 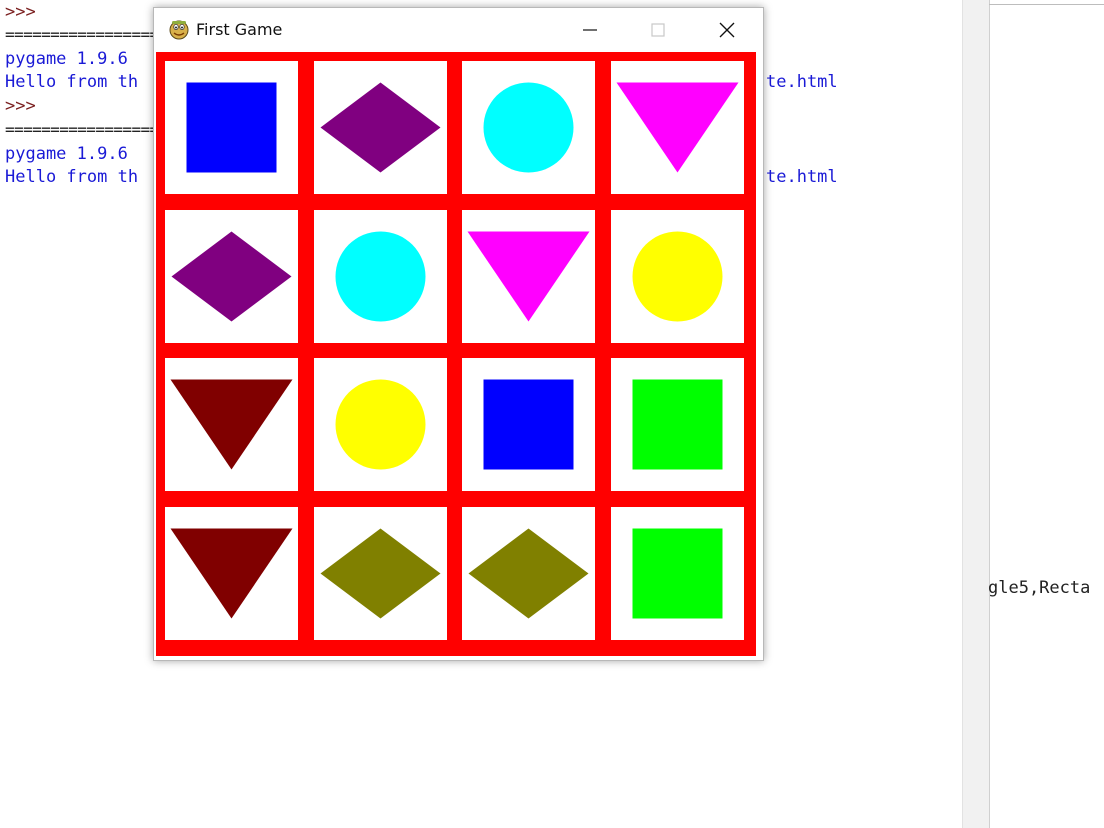 I want to click on maximize-icon, so click(x=658, y=30).